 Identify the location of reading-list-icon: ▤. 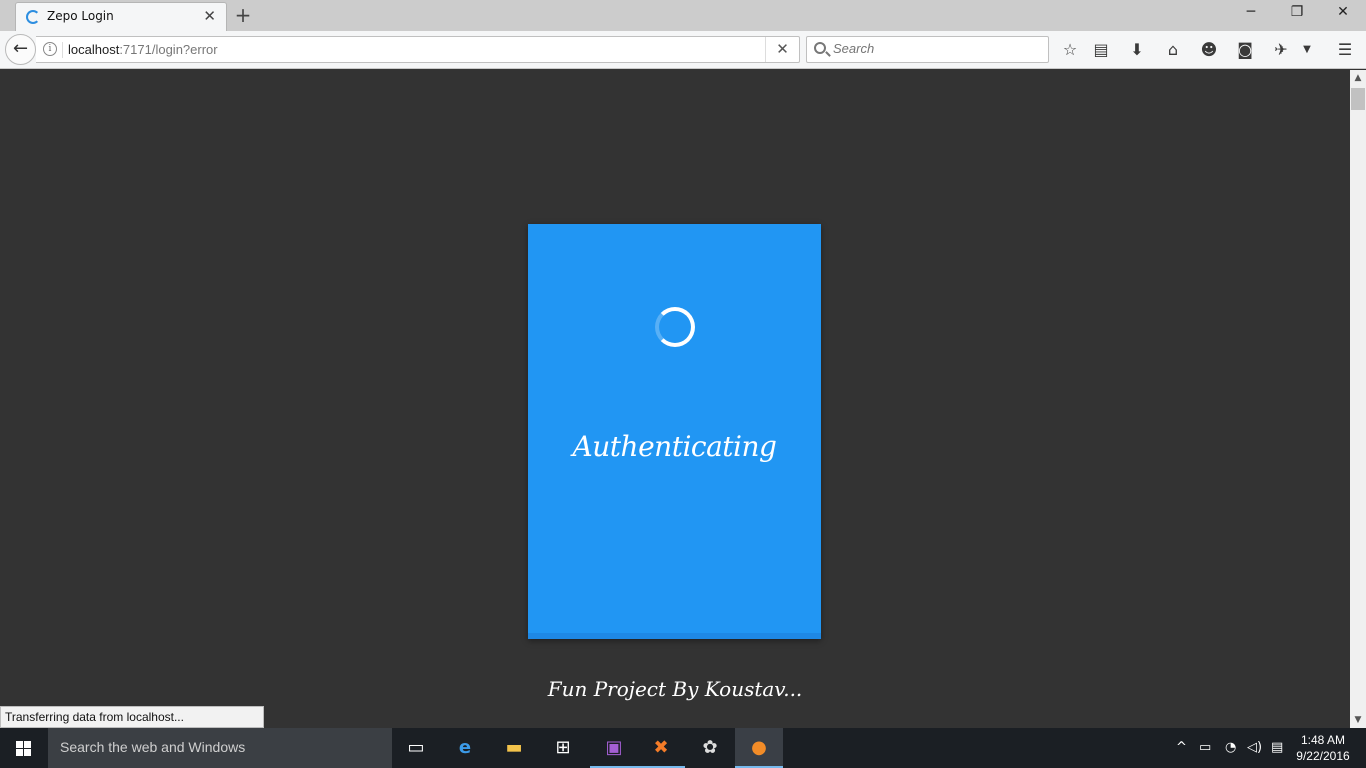
(1101, 50).